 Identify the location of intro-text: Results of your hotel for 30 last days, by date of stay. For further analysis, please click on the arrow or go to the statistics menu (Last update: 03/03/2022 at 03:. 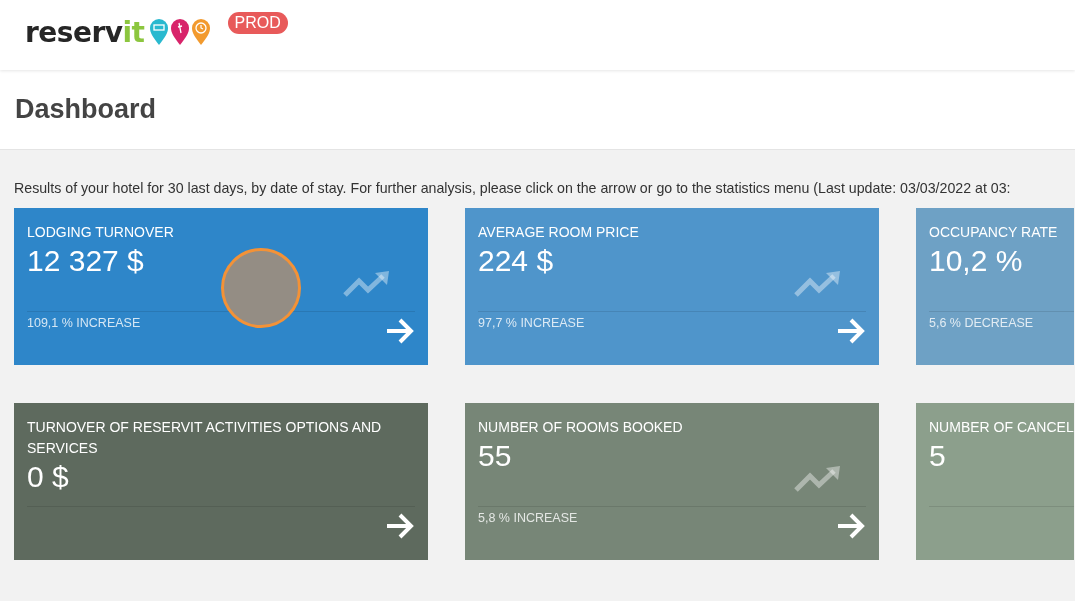
(513, 188).